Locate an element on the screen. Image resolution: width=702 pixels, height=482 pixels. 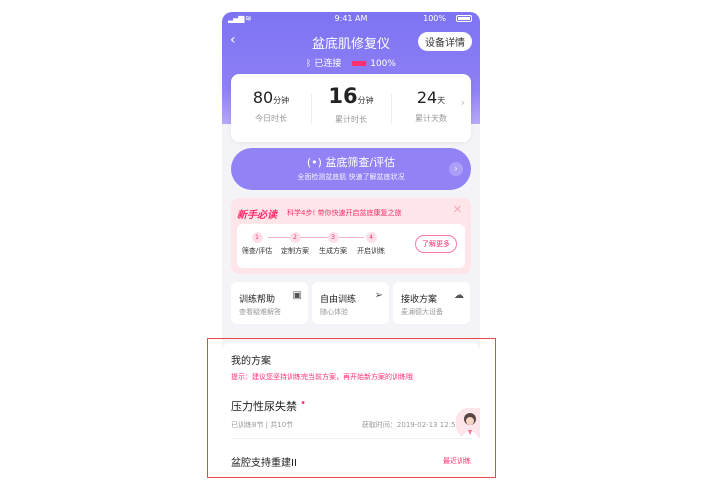
step-label: 生成方案 is located at coordinates (333, 251).